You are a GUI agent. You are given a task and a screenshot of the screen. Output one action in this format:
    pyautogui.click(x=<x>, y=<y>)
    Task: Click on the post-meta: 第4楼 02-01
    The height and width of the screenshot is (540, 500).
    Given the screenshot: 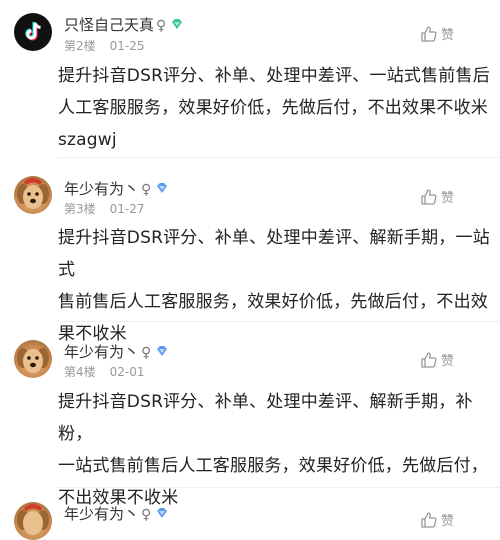 What is the action you would take?
    pyautogui.click(x=104, y=371)
    